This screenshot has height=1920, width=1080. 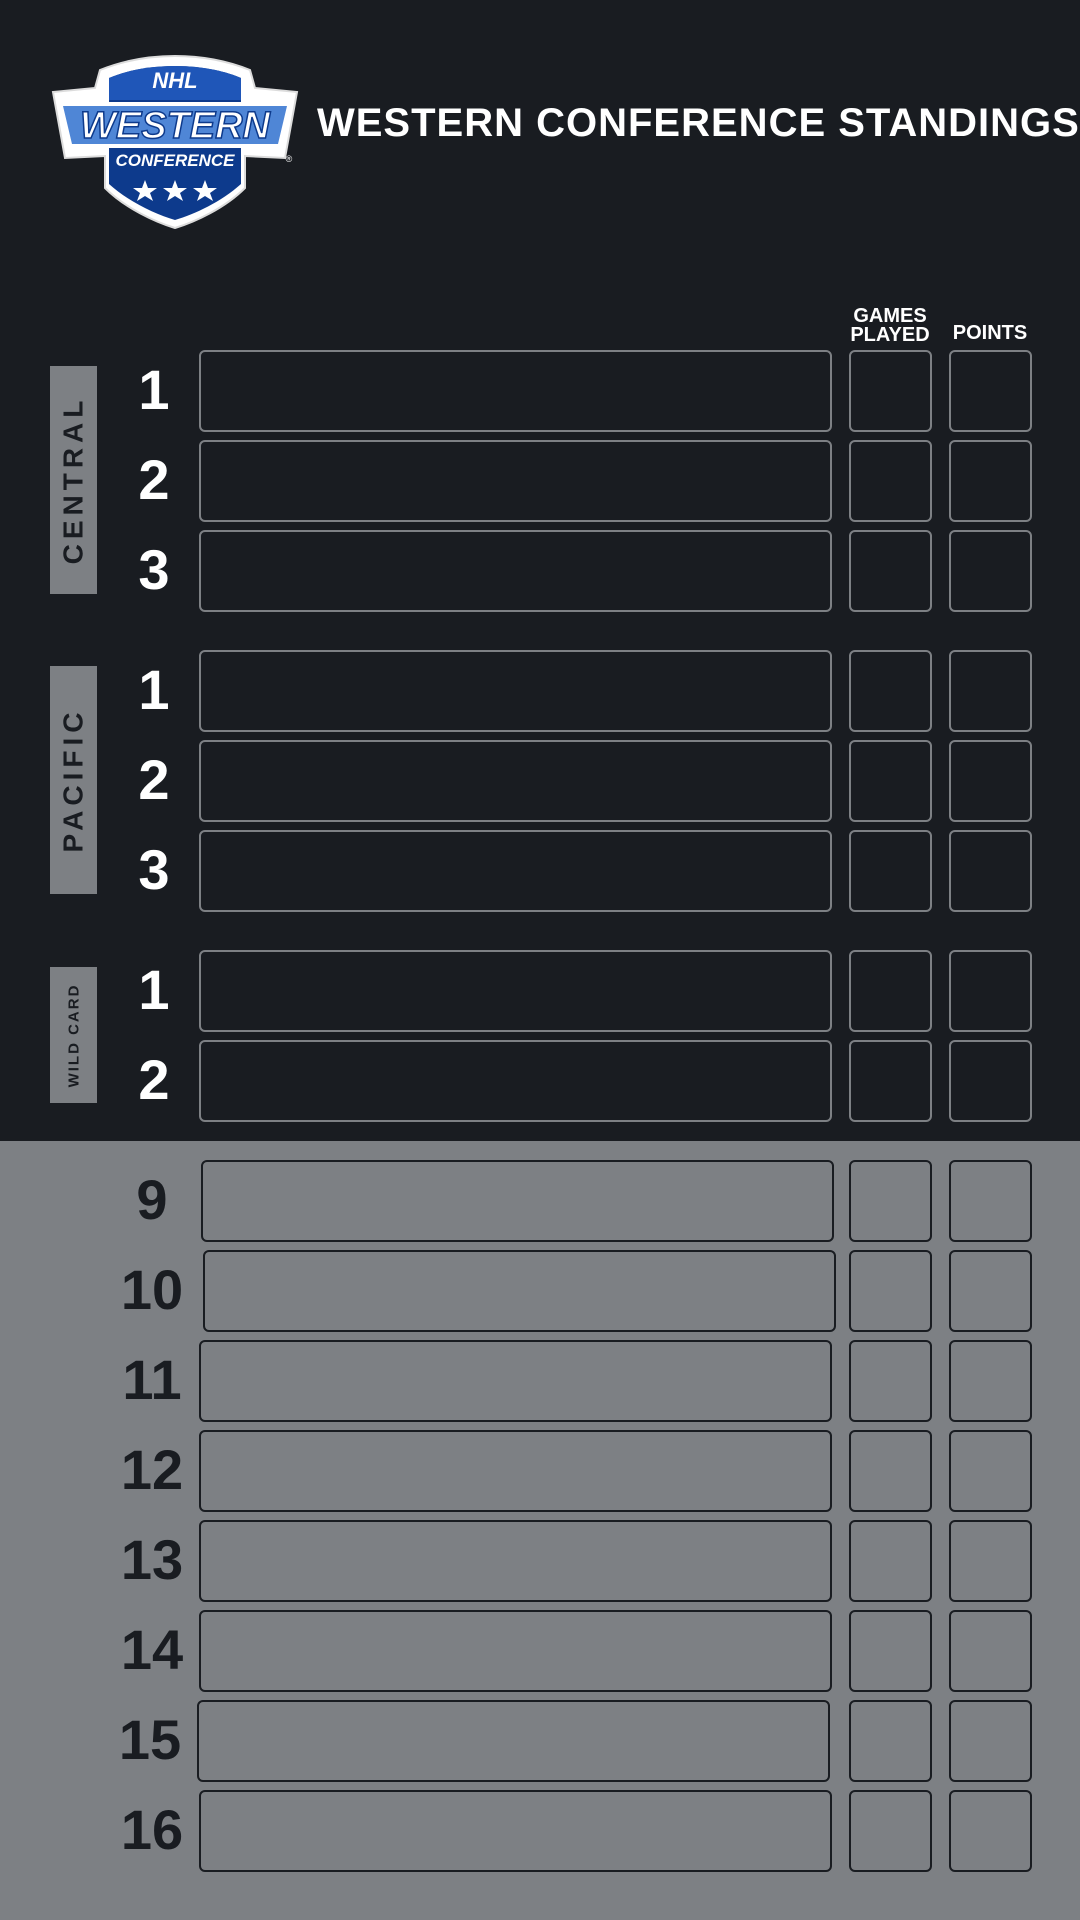 I want to click on games-played-header: GAMES PLAYED, so click(x=890, y=326).